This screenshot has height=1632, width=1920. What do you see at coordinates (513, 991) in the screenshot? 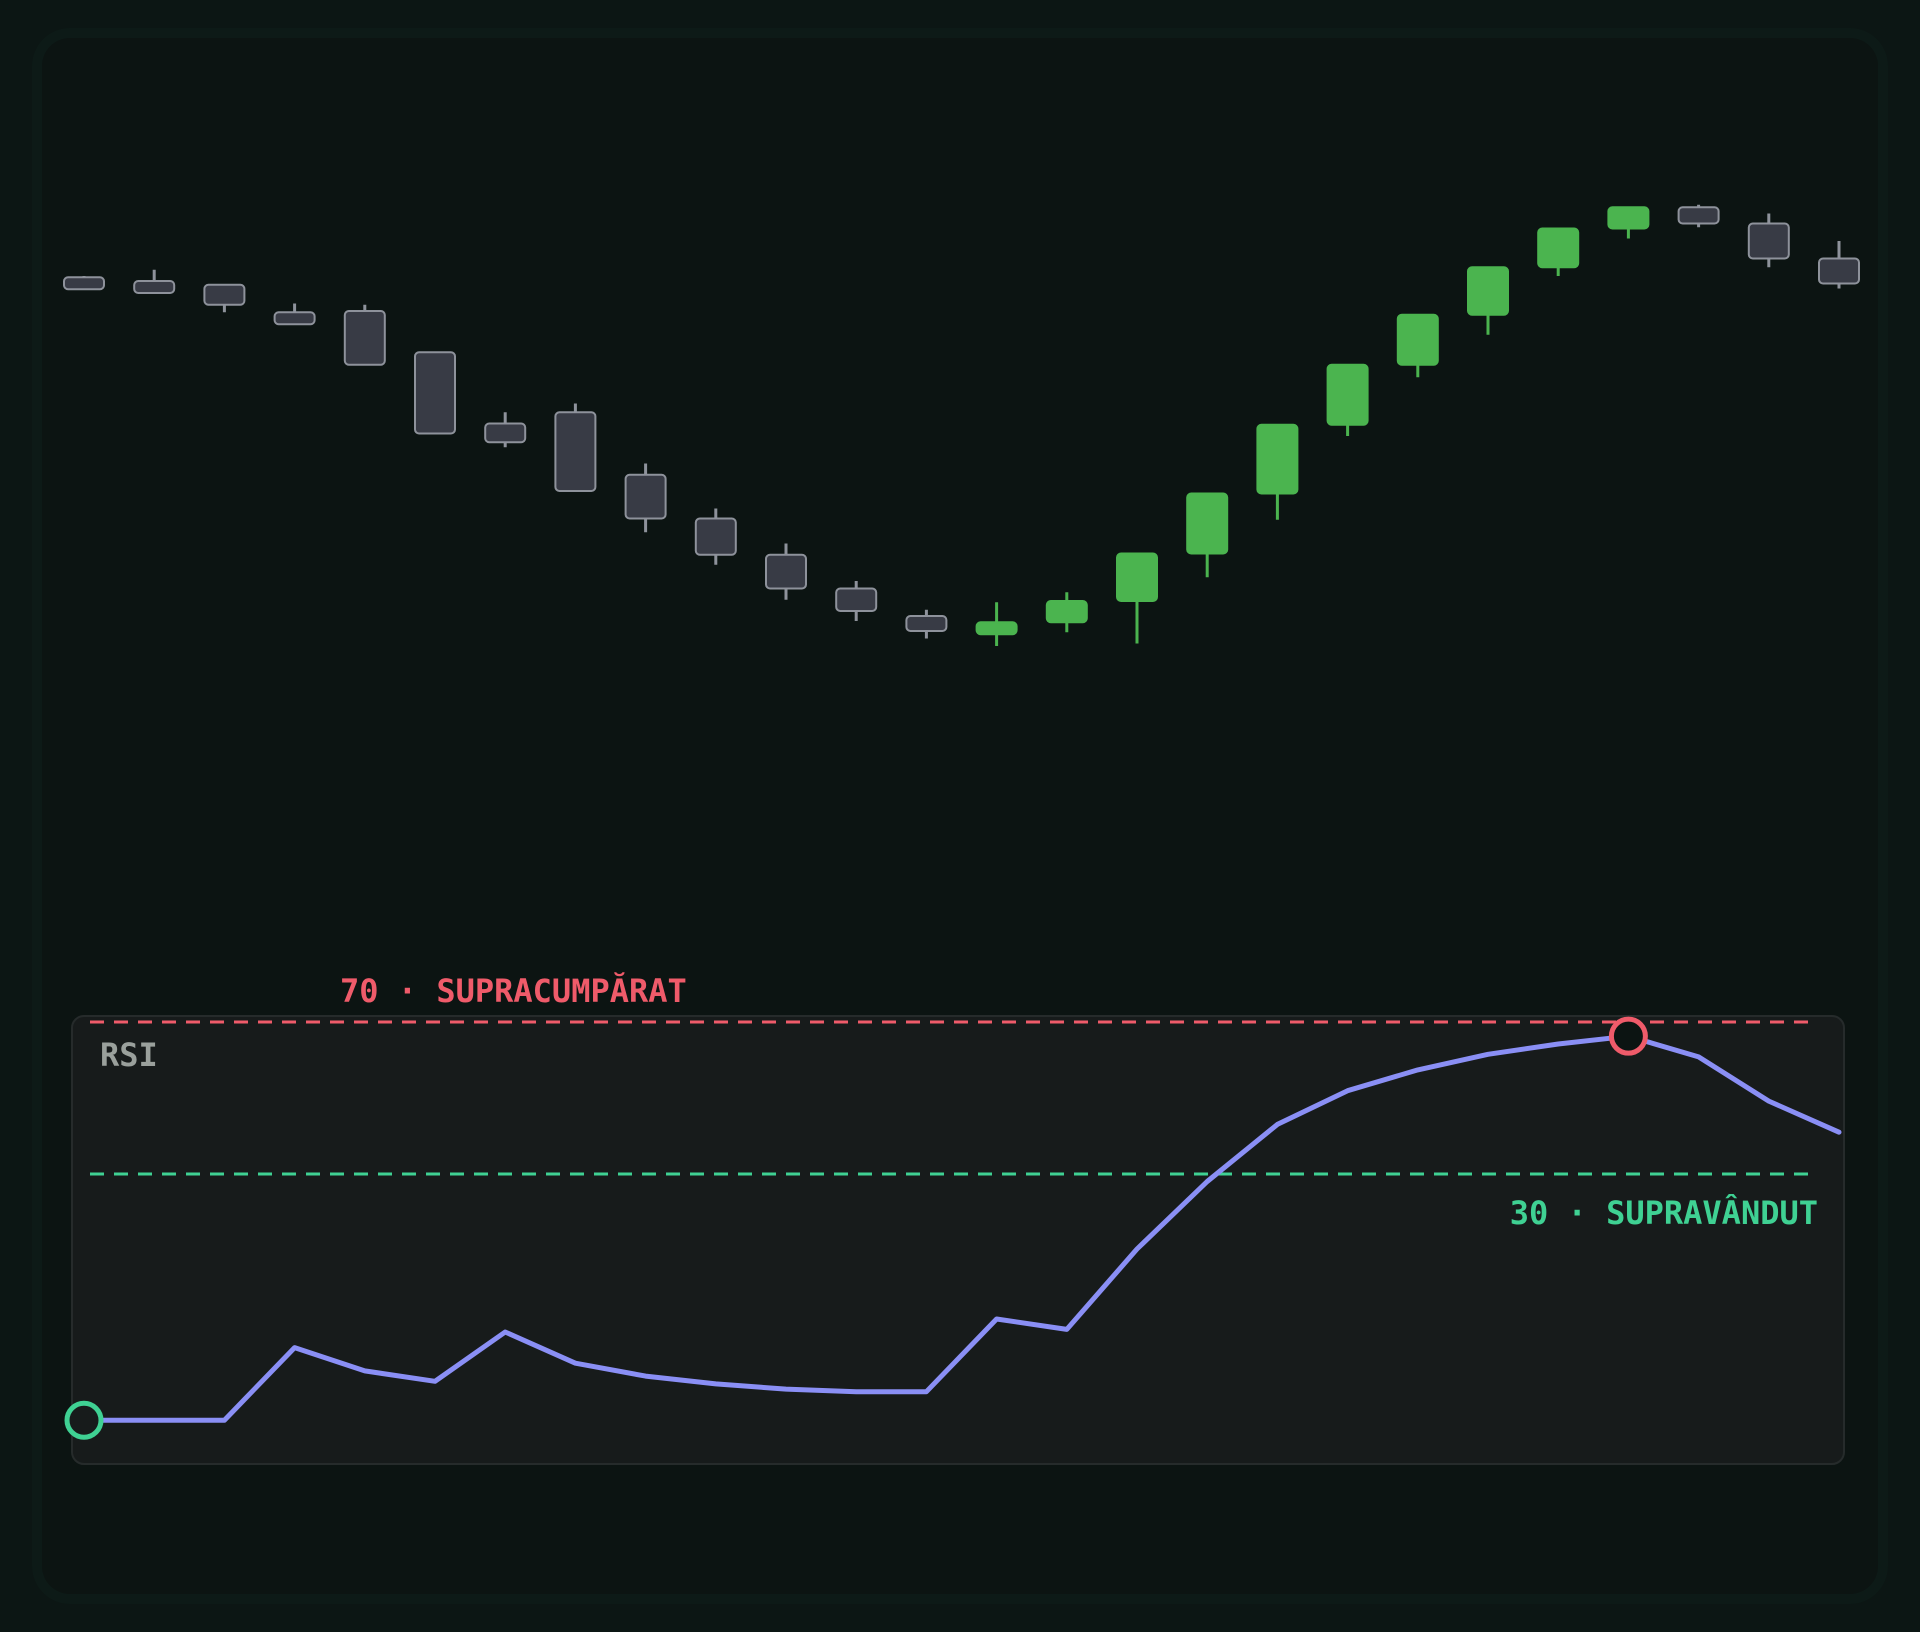
I see `overbought-label: 70 · SUPRACUMPĂRAT` at bounding box center [513, 991].